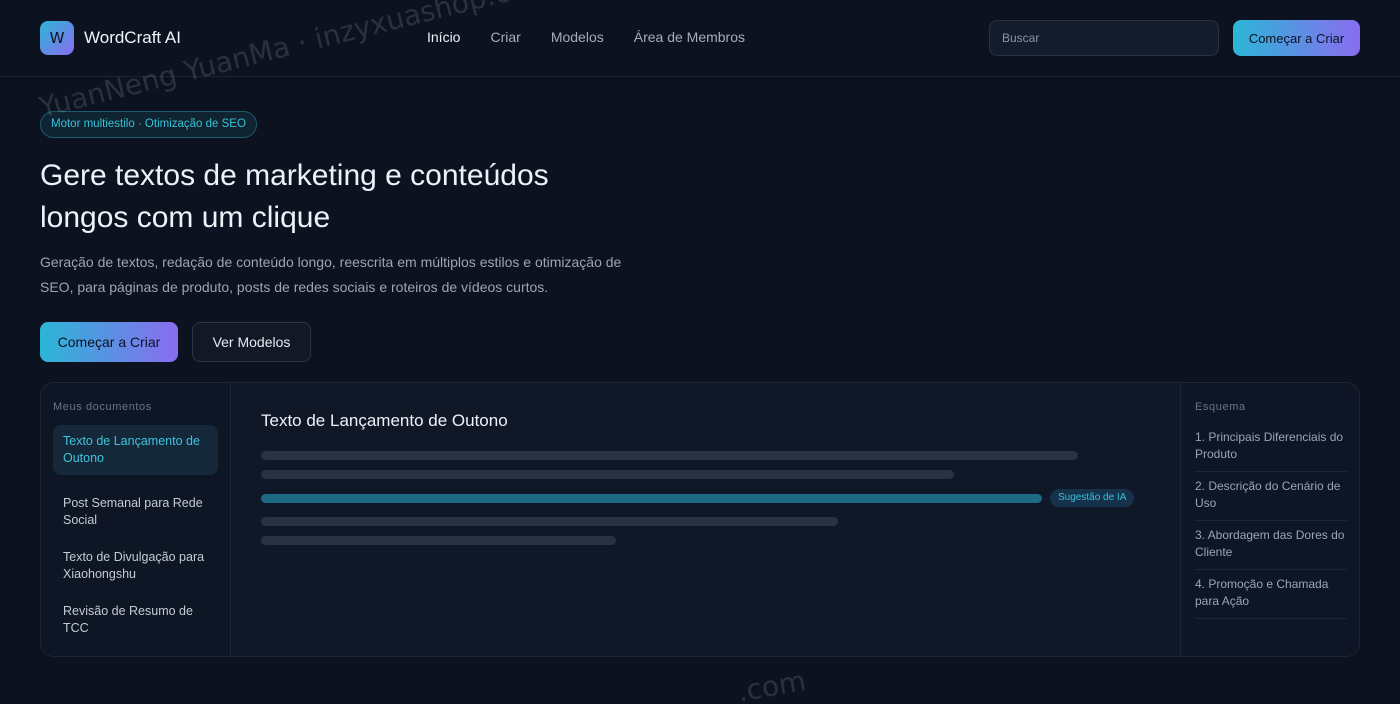 Image resolution: width=1400 pixels, height=704 pixels. What do you see at coordinates (689, 37) in the screenshot?
I see `nav-area-membros: Área de Membros` at bounding box center [689, 37].